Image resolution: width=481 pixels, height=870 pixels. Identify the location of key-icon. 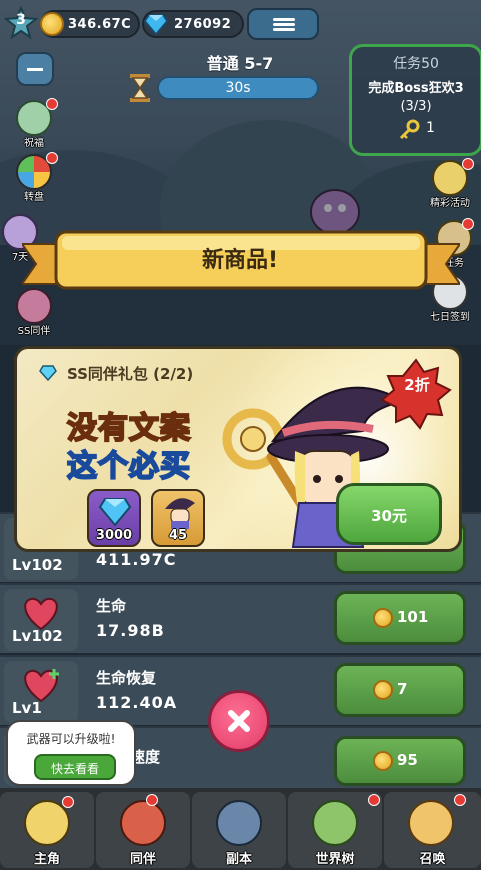
(409, 129).